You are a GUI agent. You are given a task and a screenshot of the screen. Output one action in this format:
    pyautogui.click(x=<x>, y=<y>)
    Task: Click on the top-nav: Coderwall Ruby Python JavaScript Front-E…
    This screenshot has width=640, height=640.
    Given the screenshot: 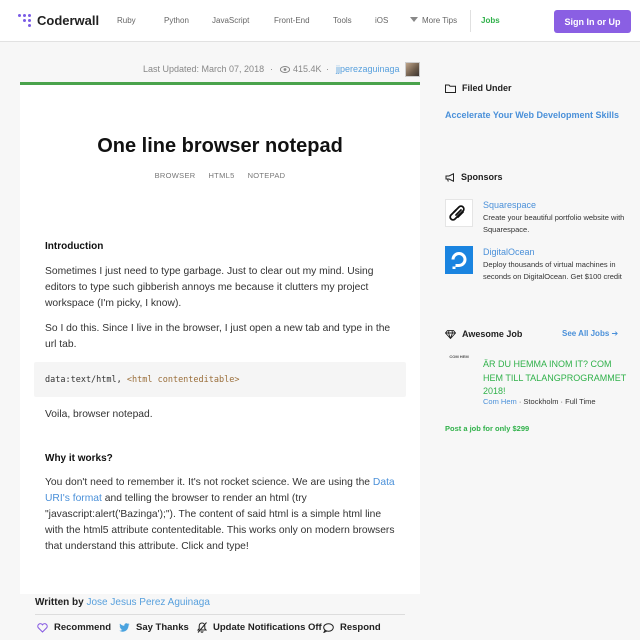 What is the action you would take?
    pyautogui.click(x=320, y=21)
    